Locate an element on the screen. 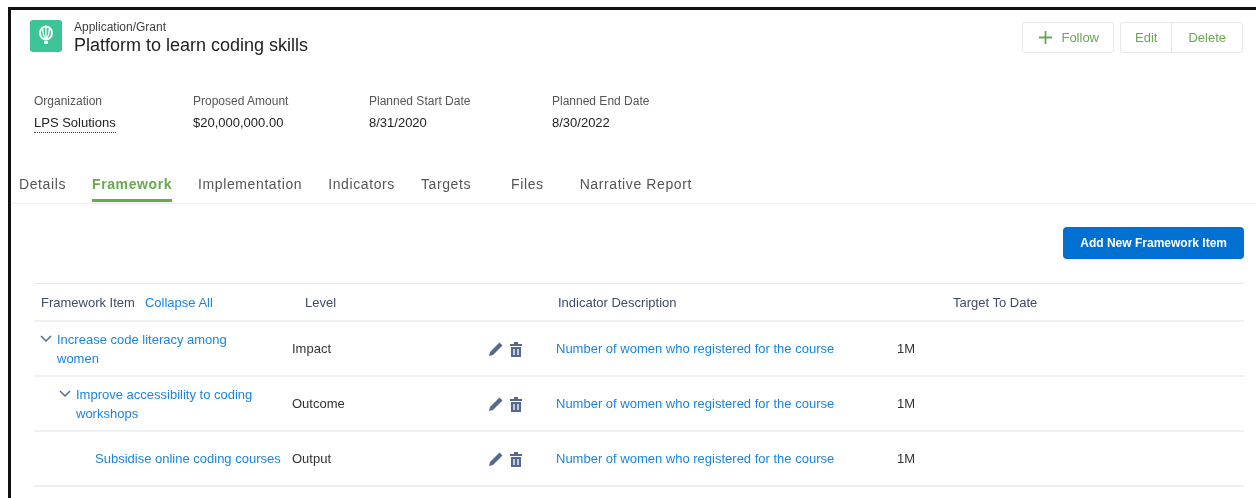  framework-item-link: Subsidise online coding courses is located at coordinates (190, 458).